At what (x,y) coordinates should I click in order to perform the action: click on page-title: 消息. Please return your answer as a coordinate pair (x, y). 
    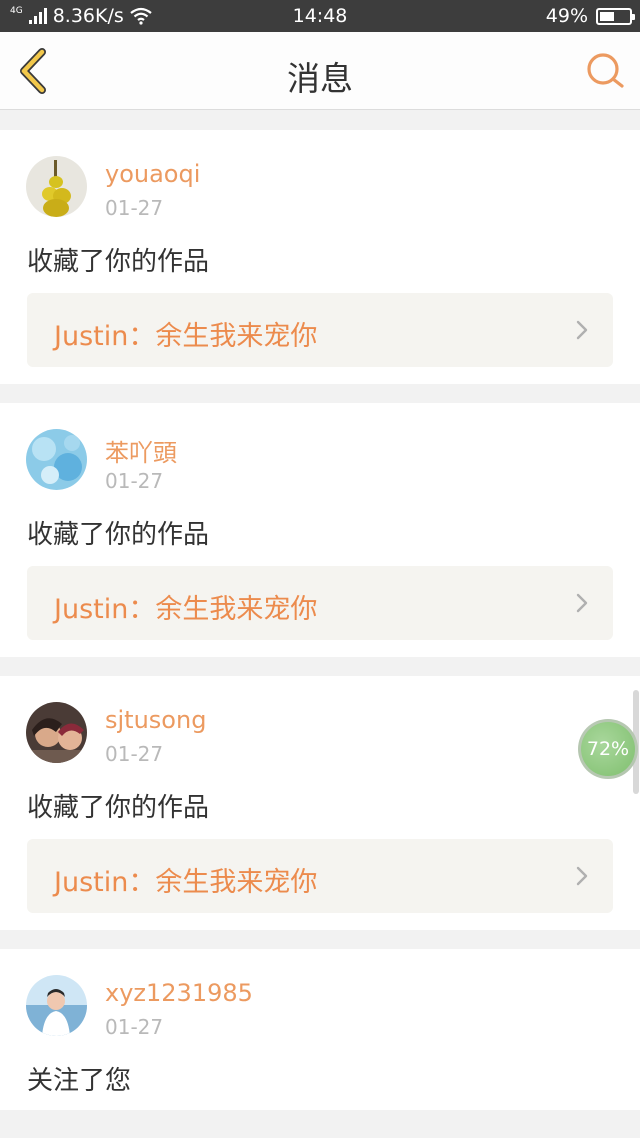
    Looking at the image, I should click on (320, 78).